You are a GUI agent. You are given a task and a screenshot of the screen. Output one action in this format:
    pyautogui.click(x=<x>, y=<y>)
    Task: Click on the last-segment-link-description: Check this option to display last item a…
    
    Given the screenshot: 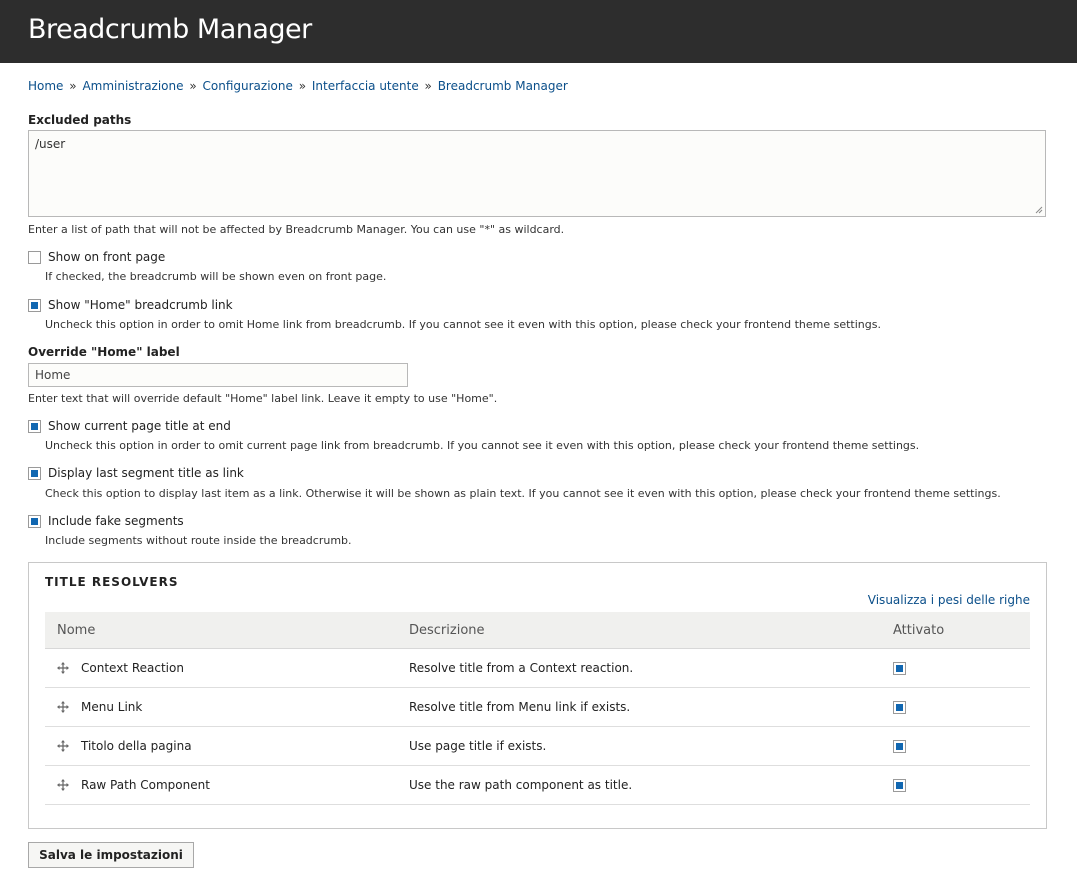 What is the action you would take?
    pyautogui.click(x=523, y=493)
    